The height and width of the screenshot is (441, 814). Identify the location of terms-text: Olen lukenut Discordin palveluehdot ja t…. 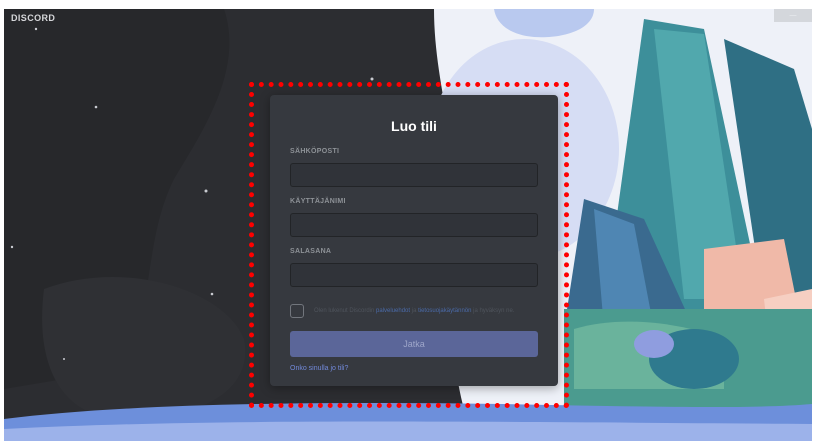
(414, 311).